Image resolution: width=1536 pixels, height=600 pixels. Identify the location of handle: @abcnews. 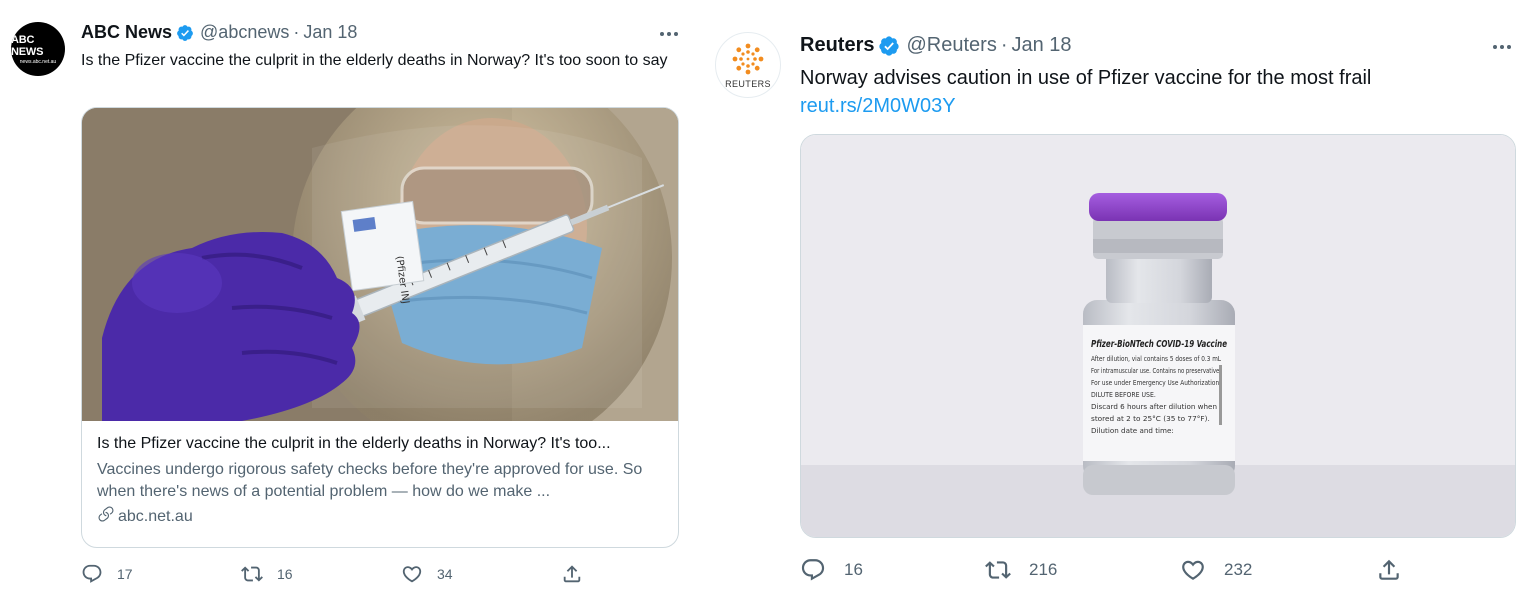
(244, 32).